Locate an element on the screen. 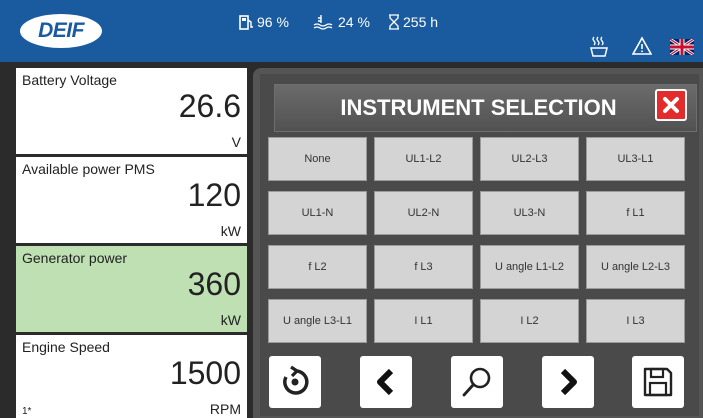 The width and height of the screenshot is (703, 418). instrument-panel-generator-power: Generator power 360 kW is located at coordinates (131, 289).